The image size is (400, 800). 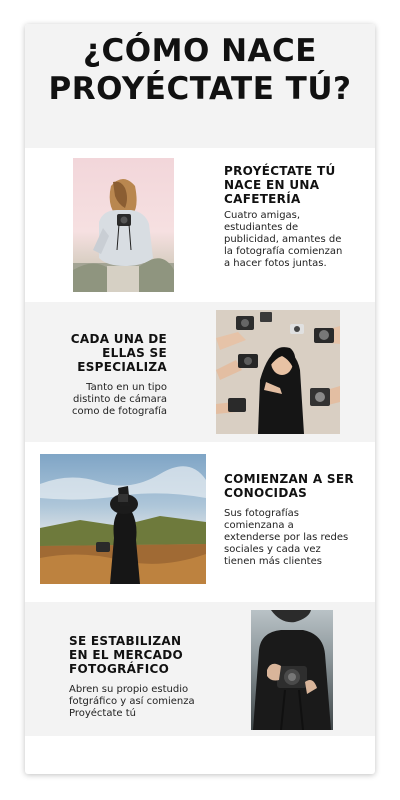 What do you see at coordinates (126, 655) in the screenshot?
I see `section-heading: SE ESTABILIZAN EN EL MERCADO FOTOGRÁFICO` at bounding box center [126, 655].